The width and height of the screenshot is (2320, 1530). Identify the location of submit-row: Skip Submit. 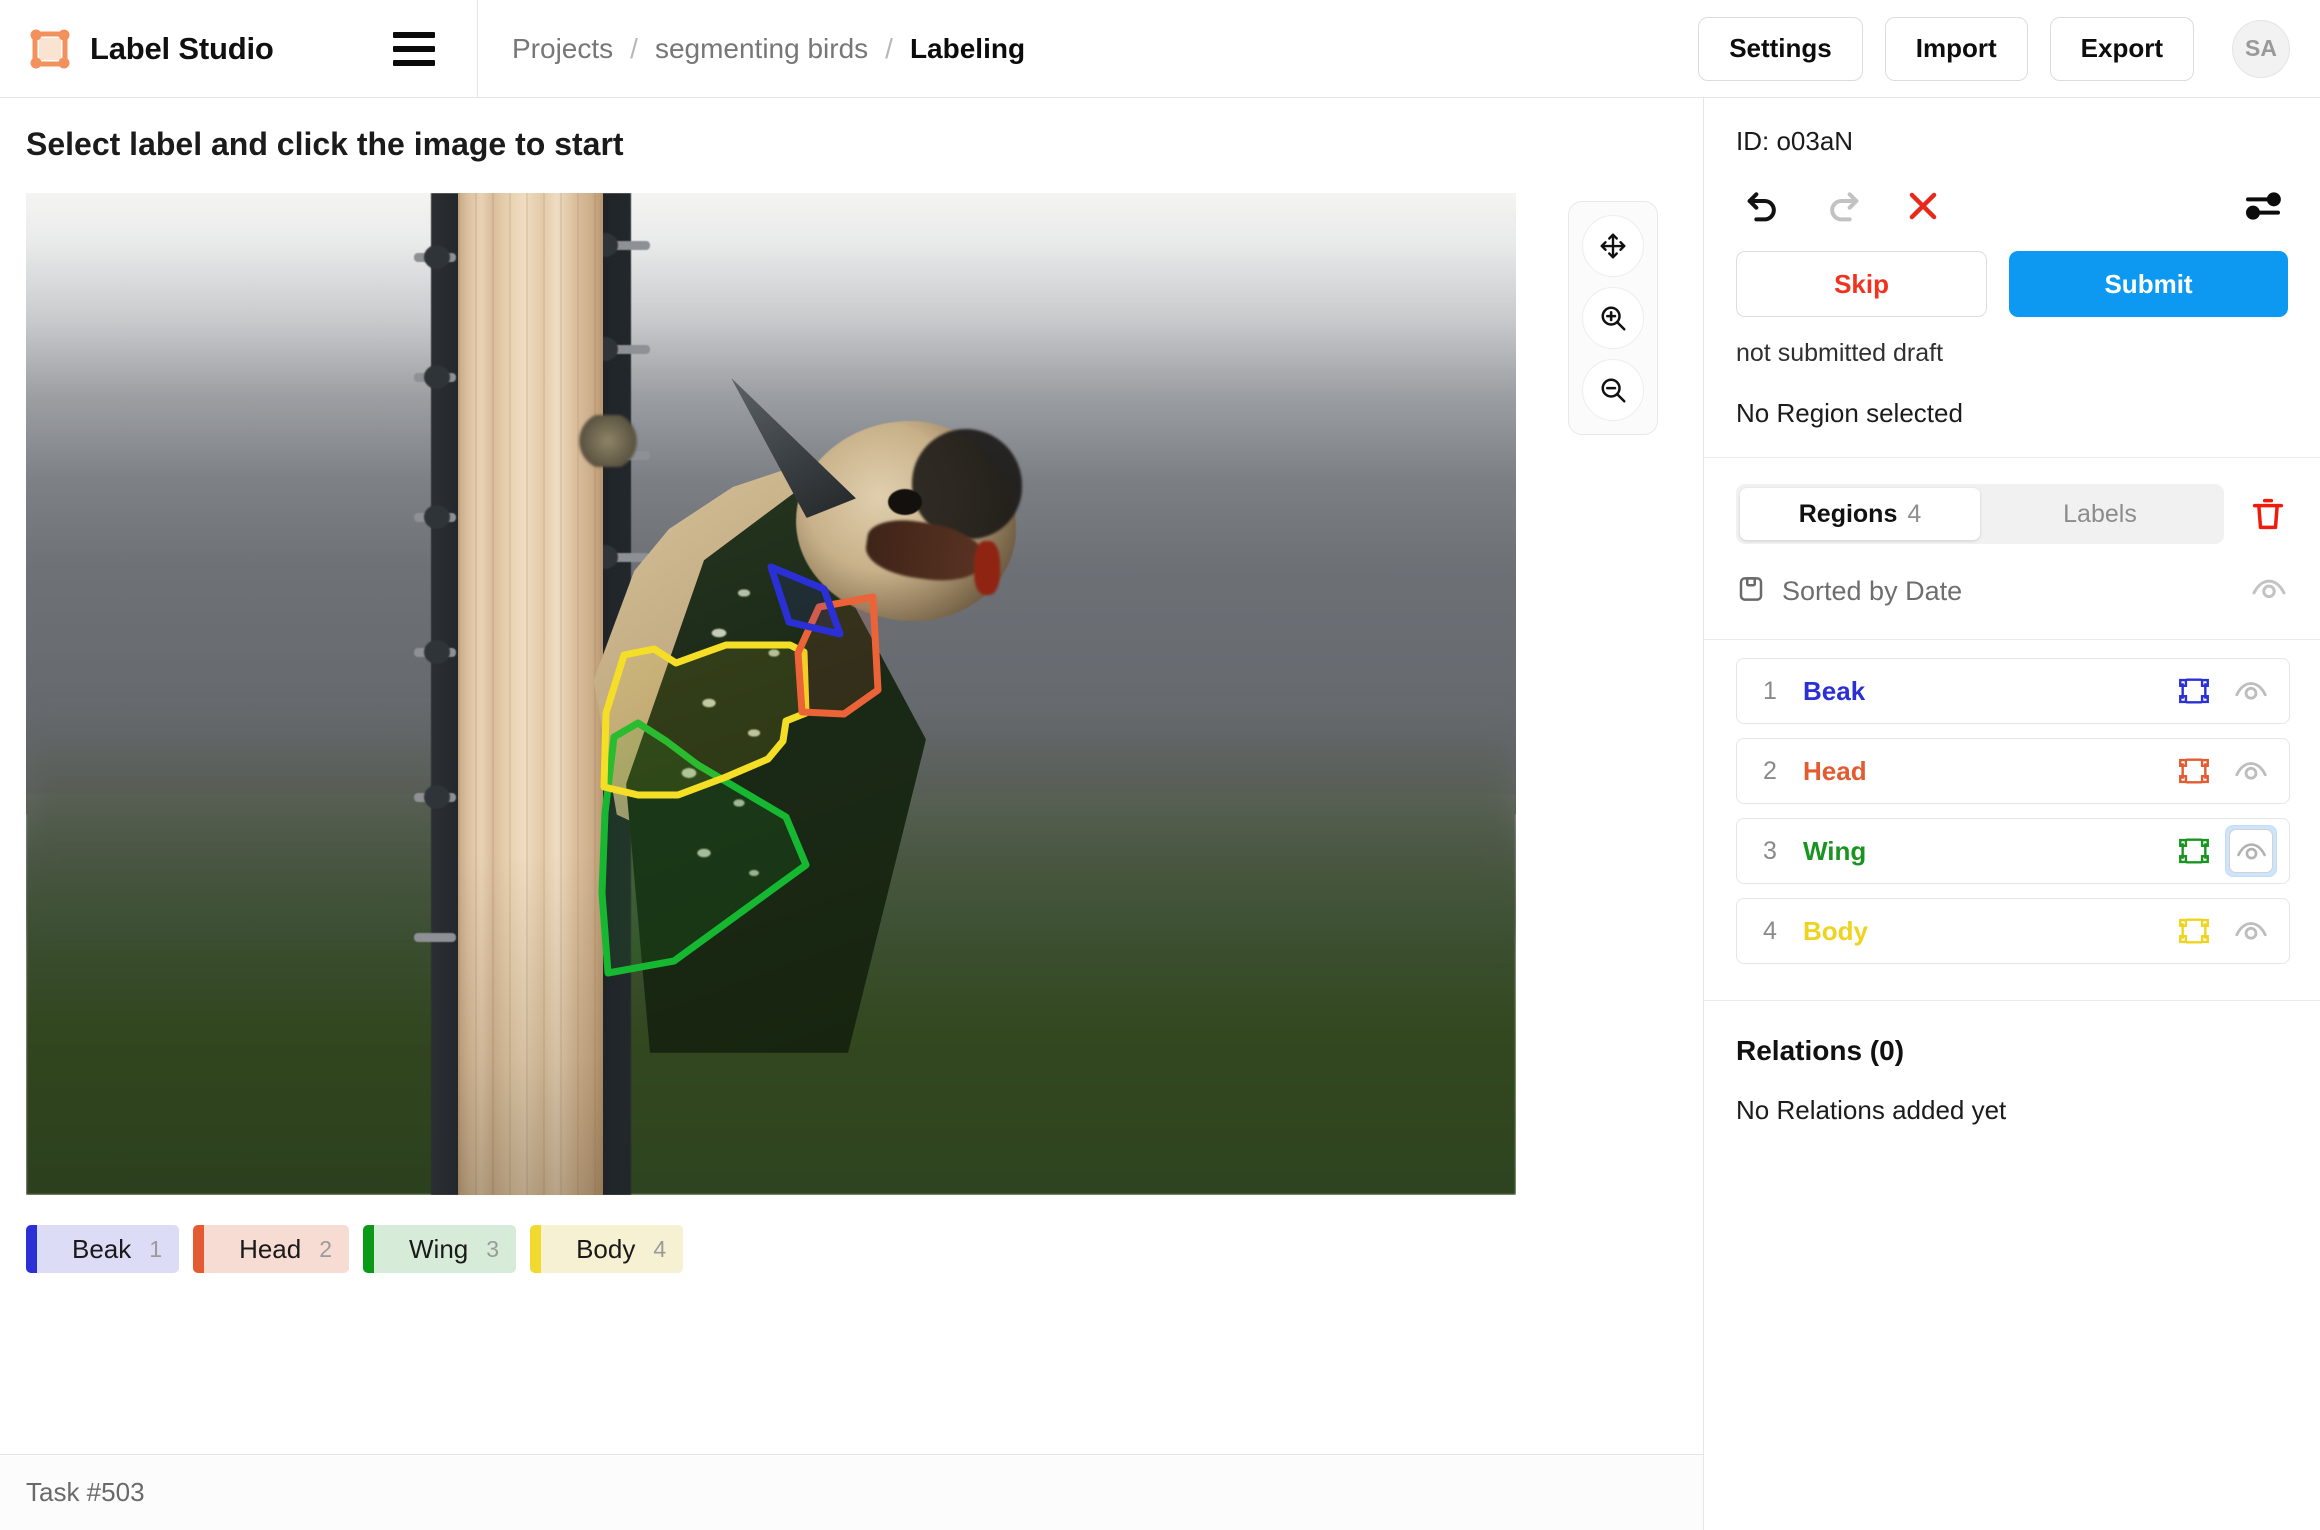
(2012, 273).